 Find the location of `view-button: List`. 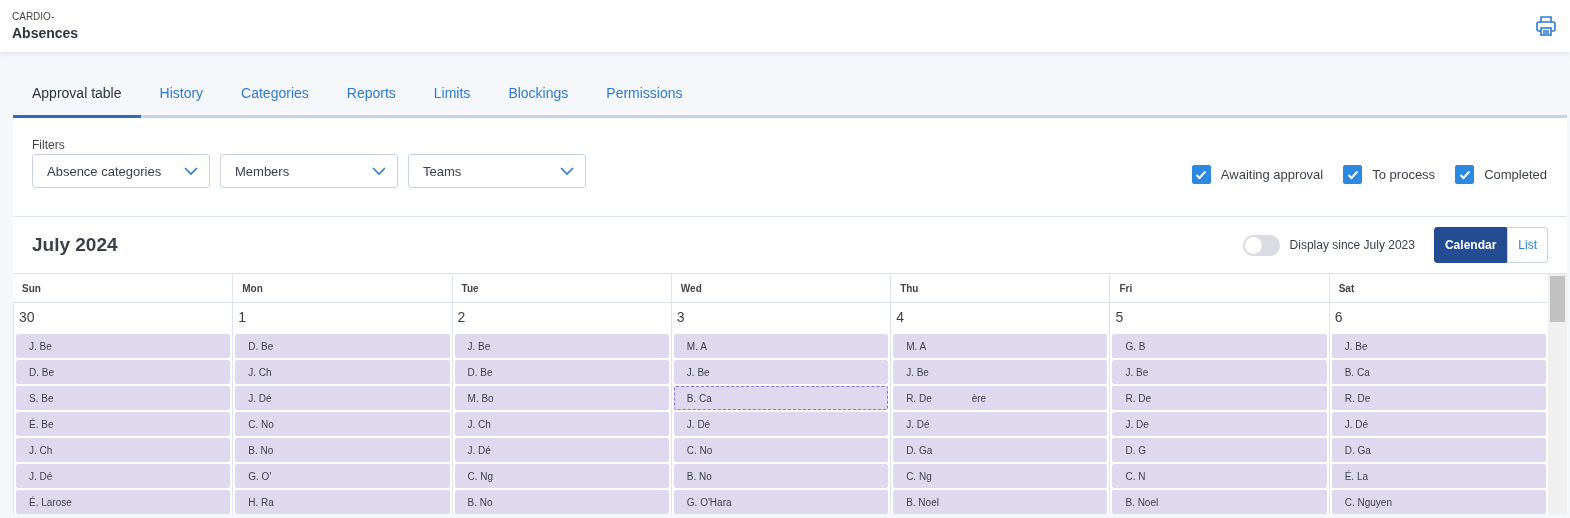

view-button: List is located at coordinates (1527, 245).